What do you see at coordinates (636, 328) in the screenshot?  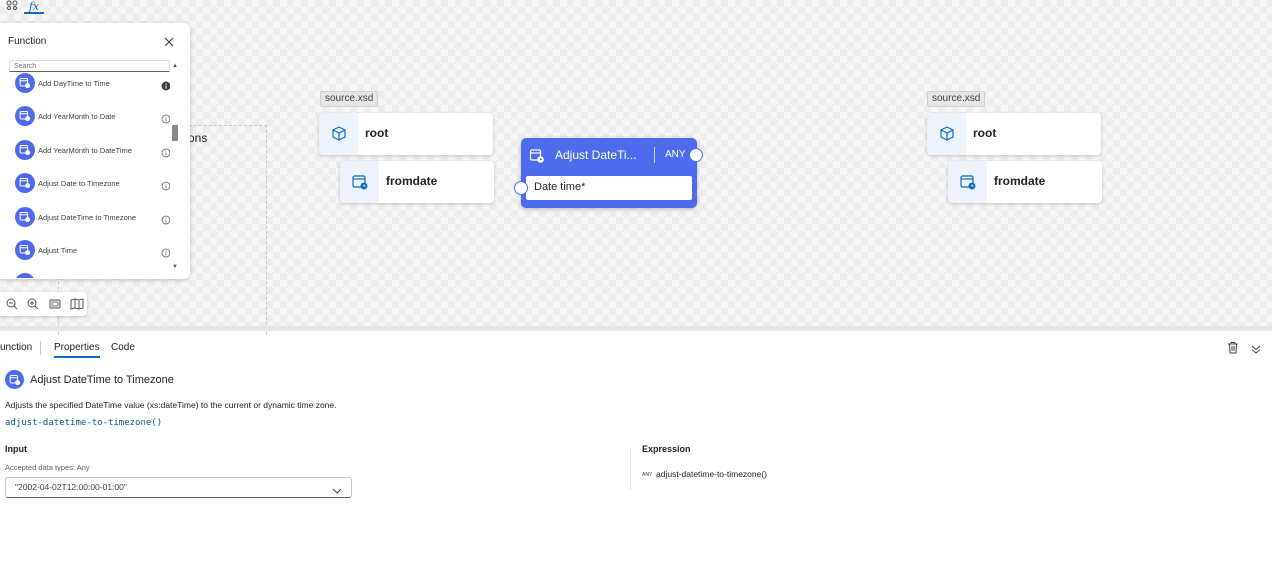 I see `panel-divider` at bounding box center [636, 328].